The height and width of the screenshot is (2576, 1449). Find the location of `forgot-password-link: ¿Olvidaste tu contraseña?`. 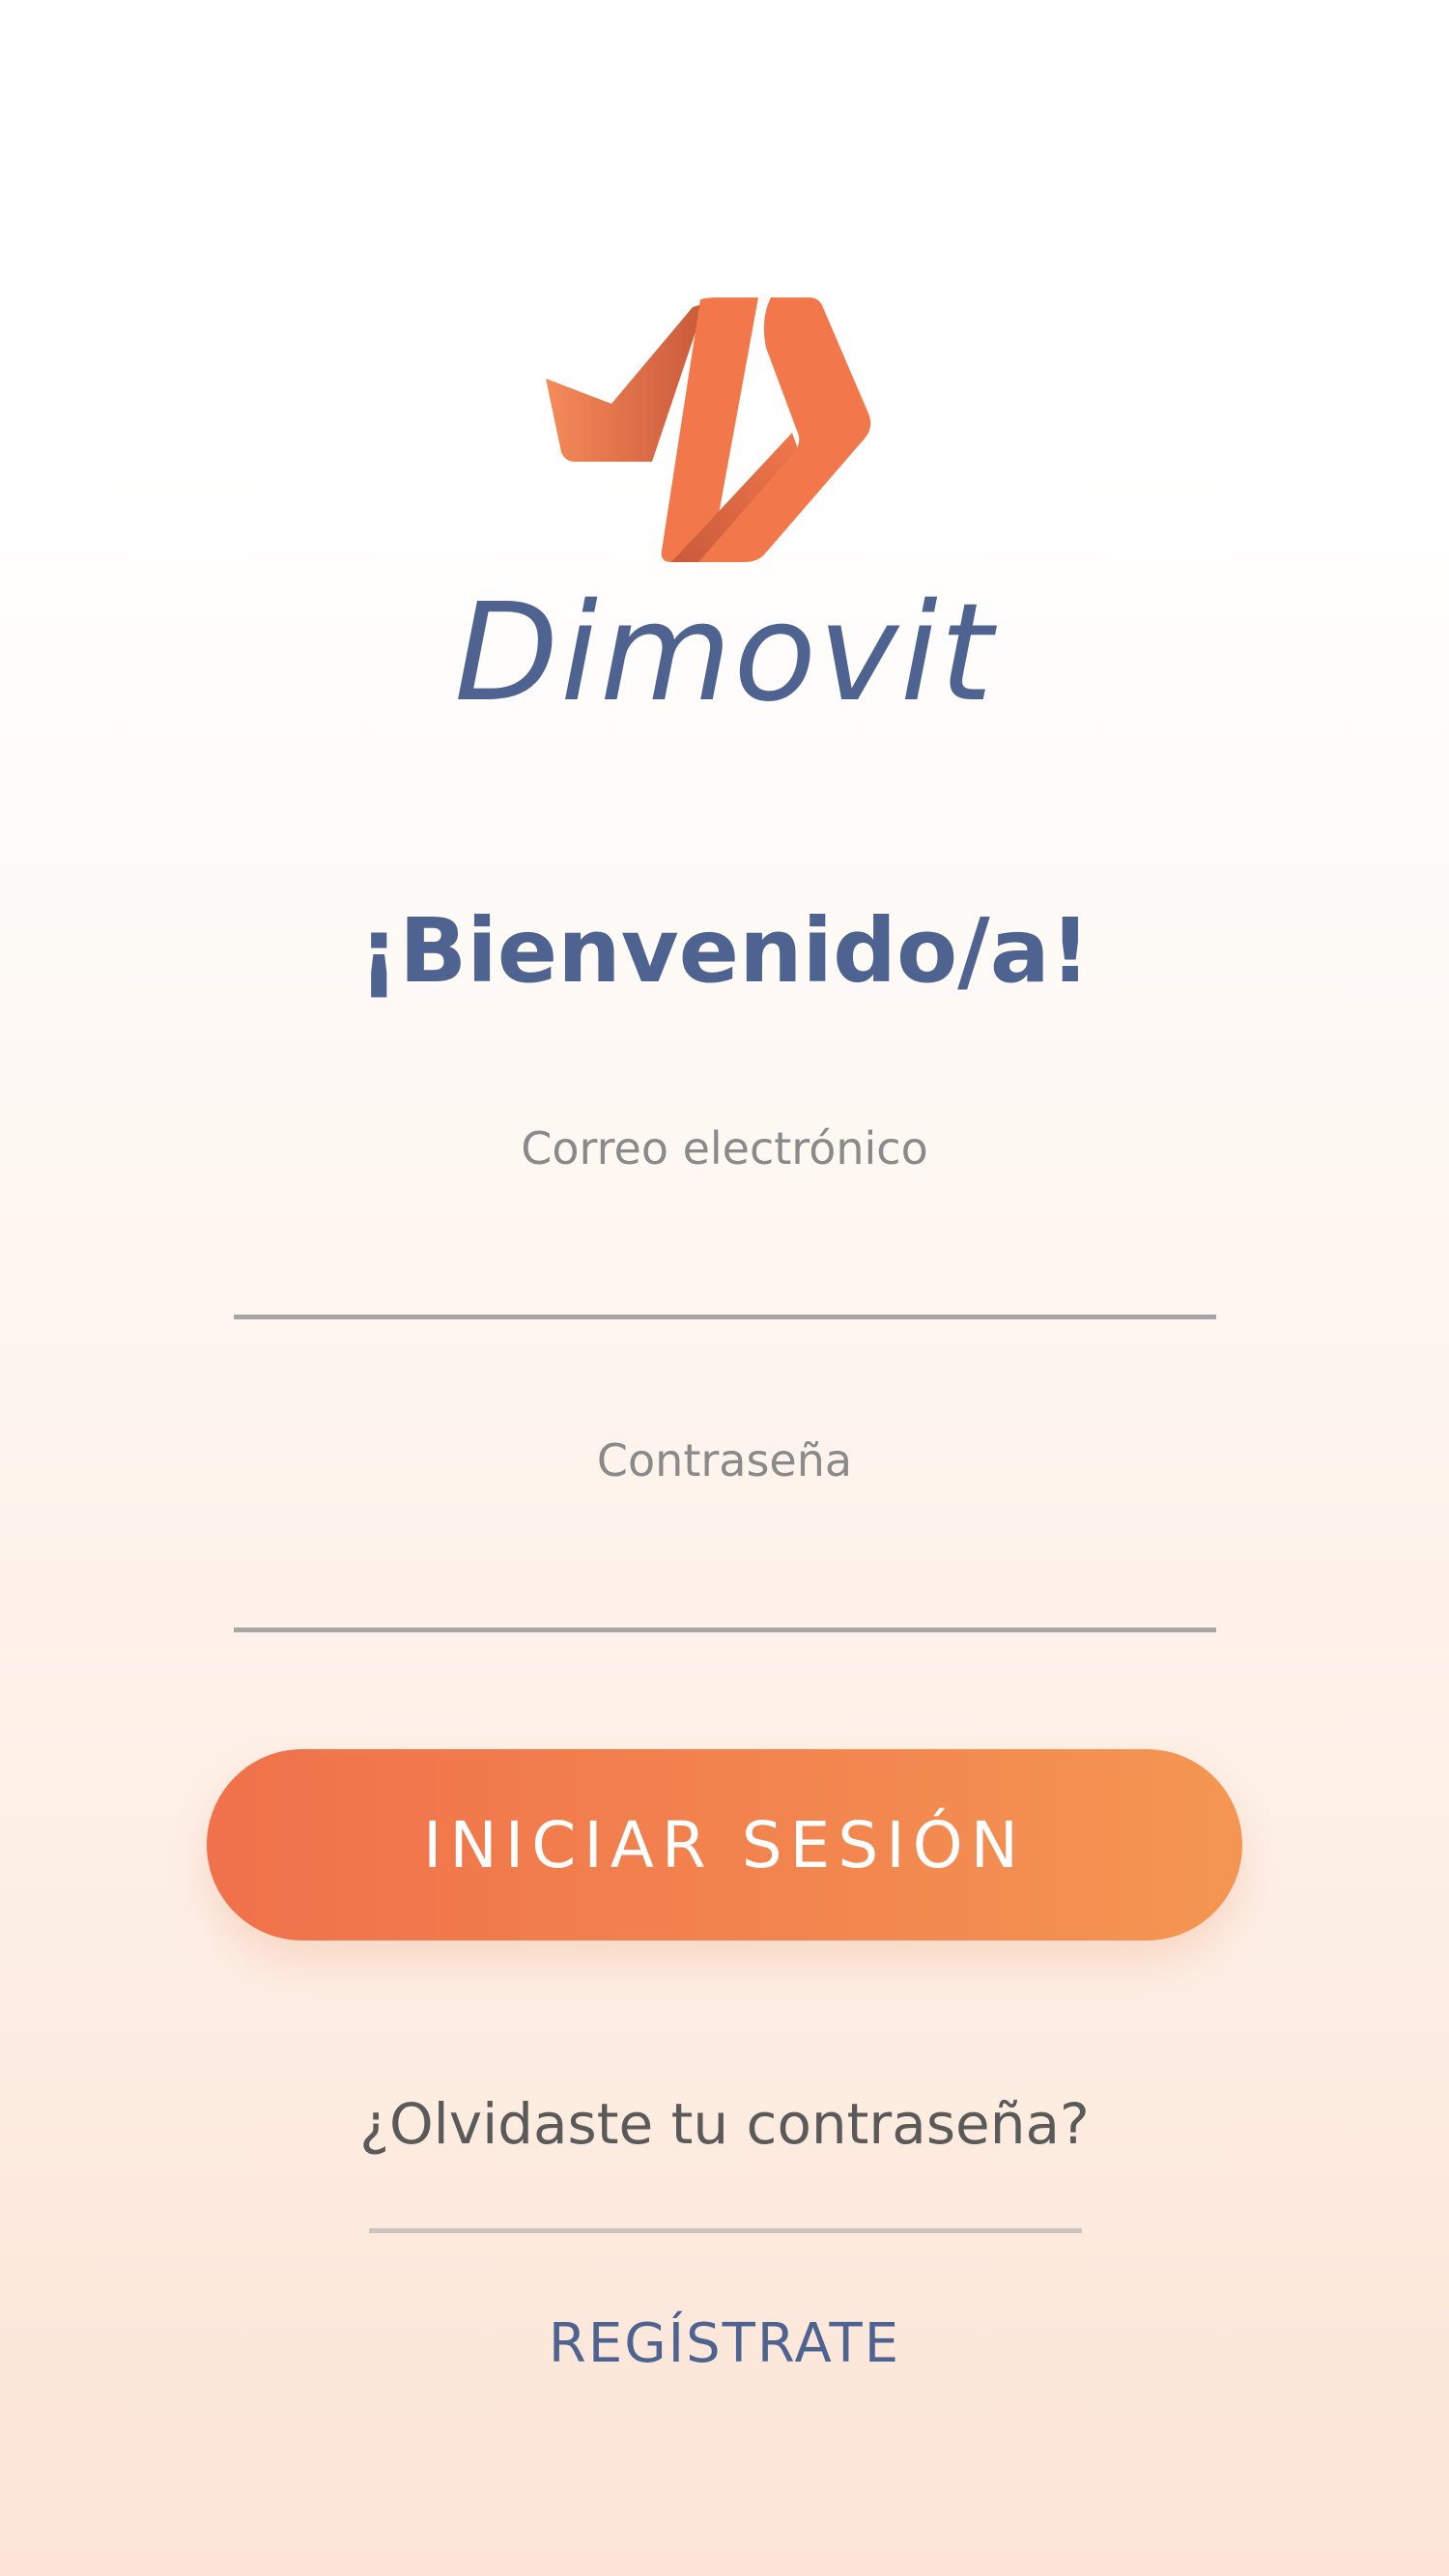

forgot-password-link: ¿Olvidaste tu contraseña? is located at coordinates (724, 2125).